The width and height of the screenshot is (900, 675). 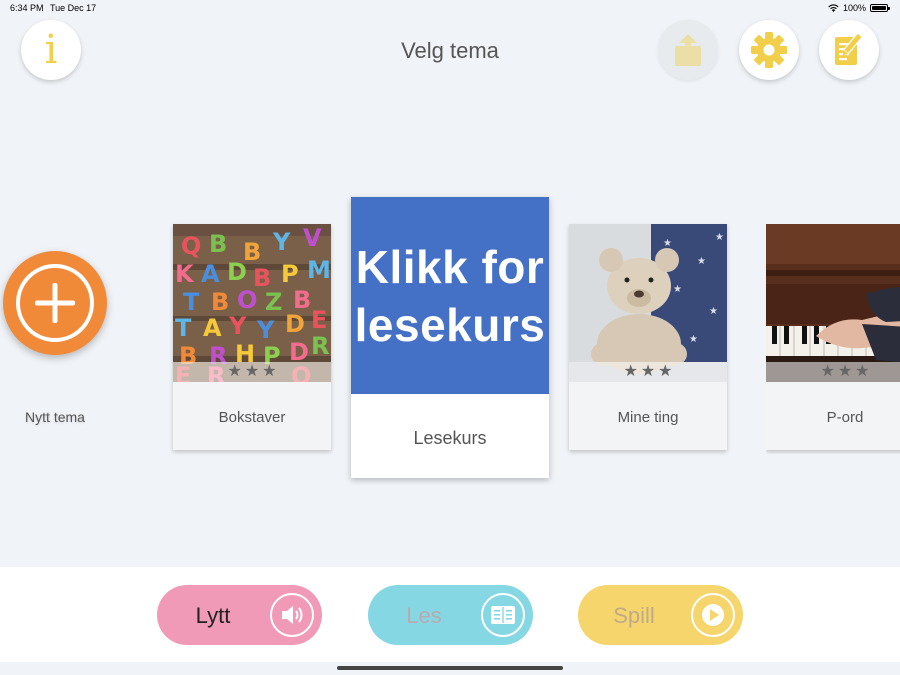 I want to click on add-theme-button, so click(x=55, y=303).